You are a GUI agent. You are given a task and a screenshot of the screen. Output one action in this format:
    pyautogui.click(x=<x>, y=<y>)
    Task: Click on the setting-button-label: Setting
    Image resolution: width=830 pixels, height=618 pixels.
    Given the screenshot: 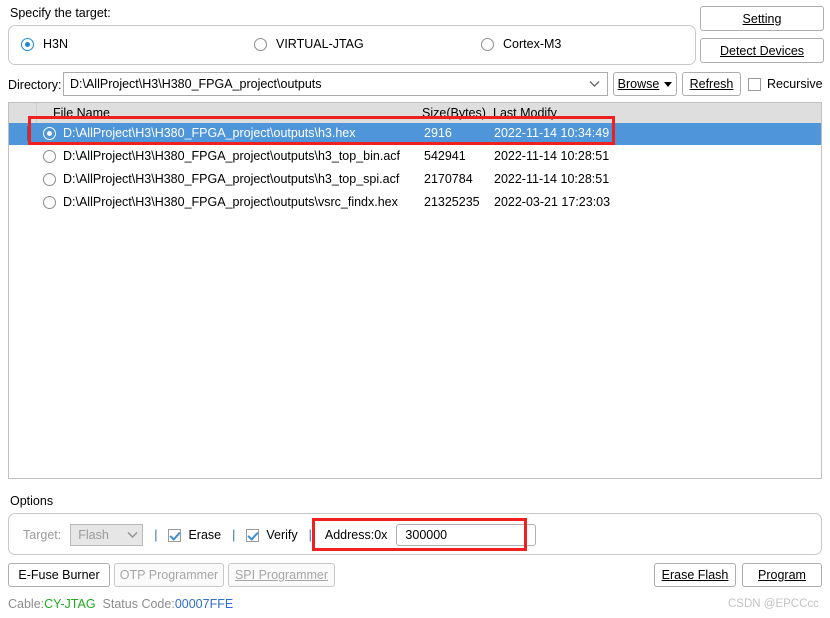 What is the action you would take?
    pyautogui.click(x=762, y=18)
    